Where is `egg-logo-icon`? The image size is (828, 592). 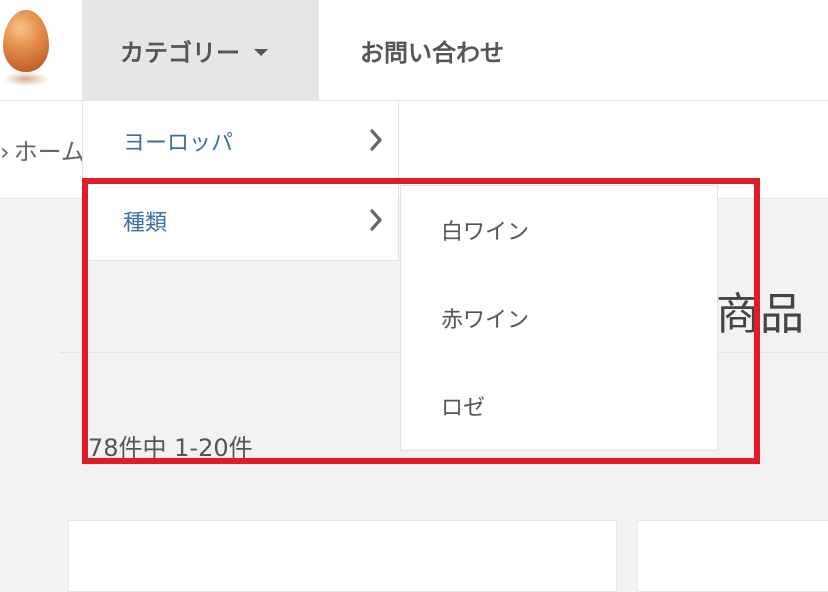 egg-logo-icon is located at coordinates (26, 48).